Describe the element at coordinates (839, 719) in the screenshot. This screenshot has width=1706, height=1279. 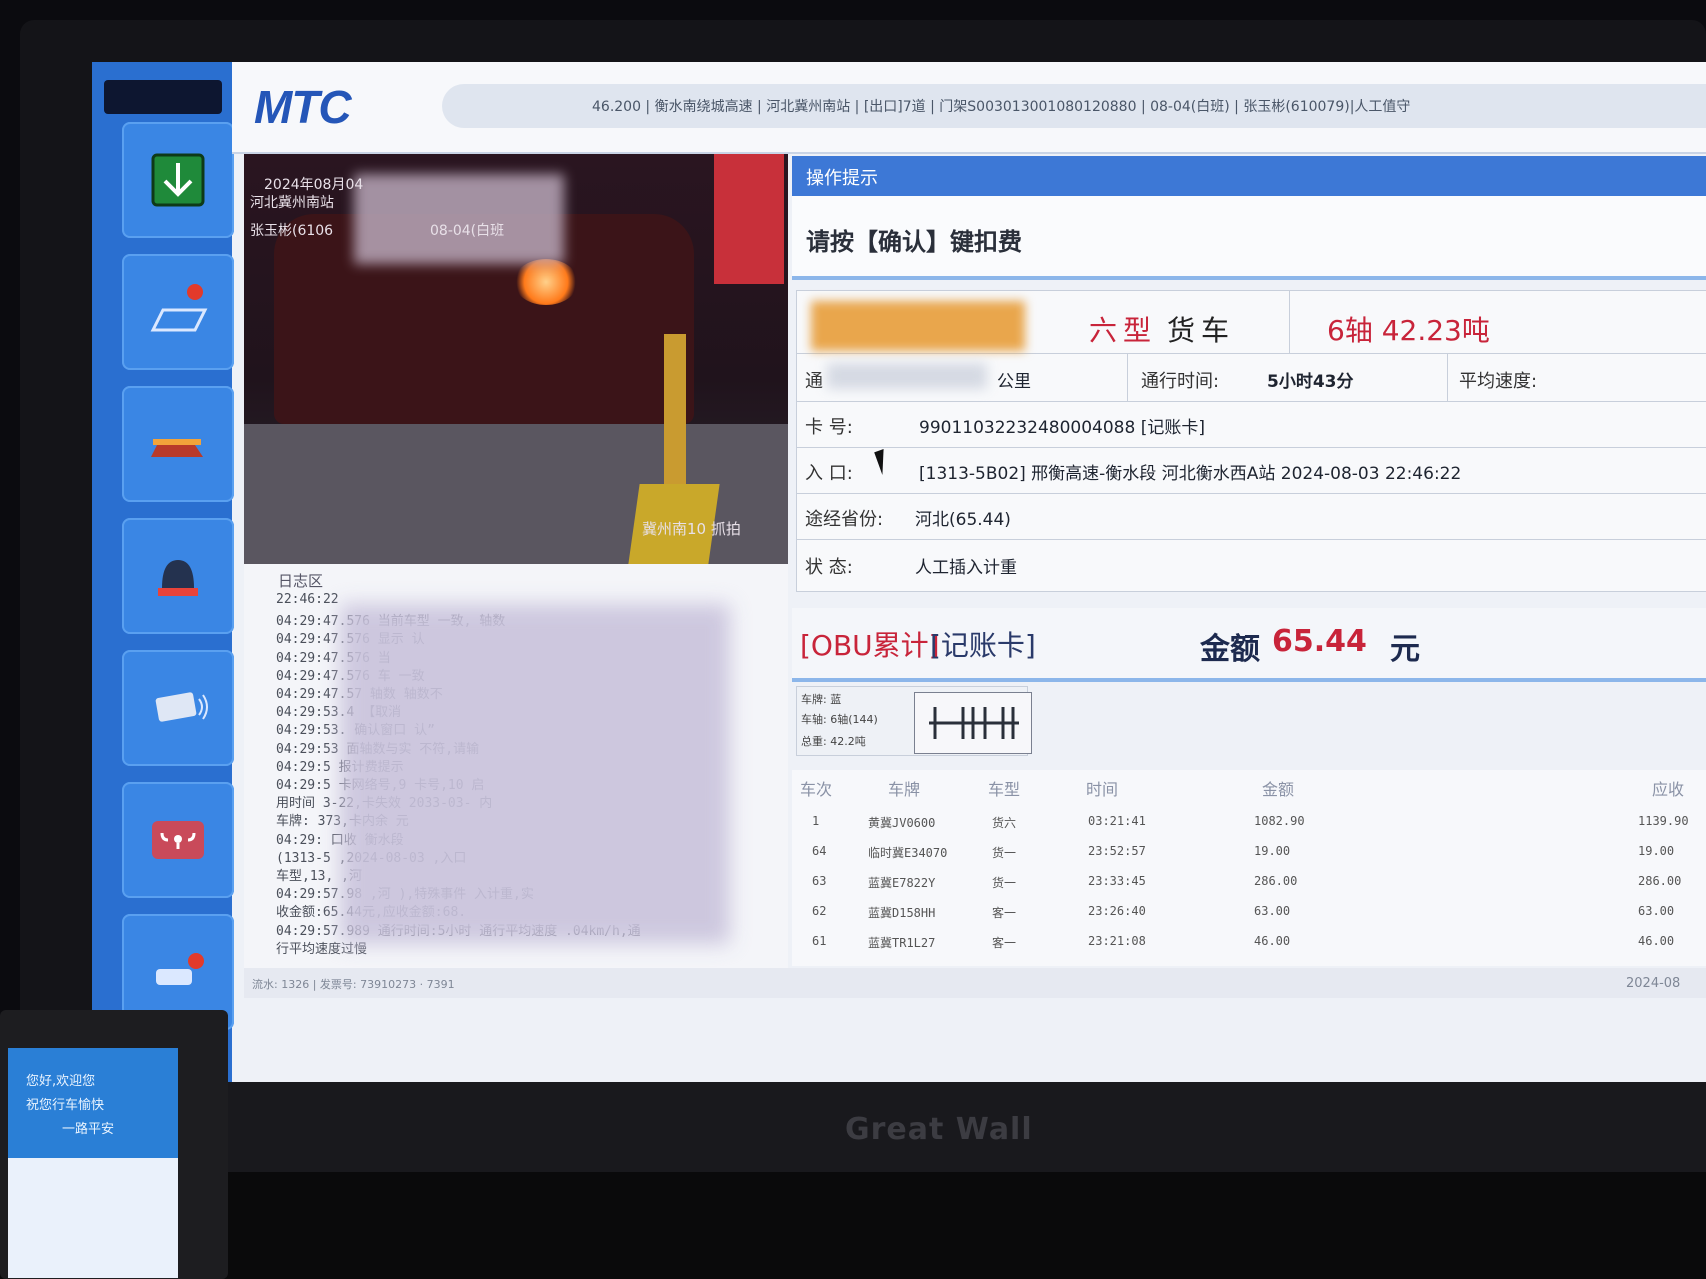
I see `axle-count: 车轴: 6轴(144)` at that location.